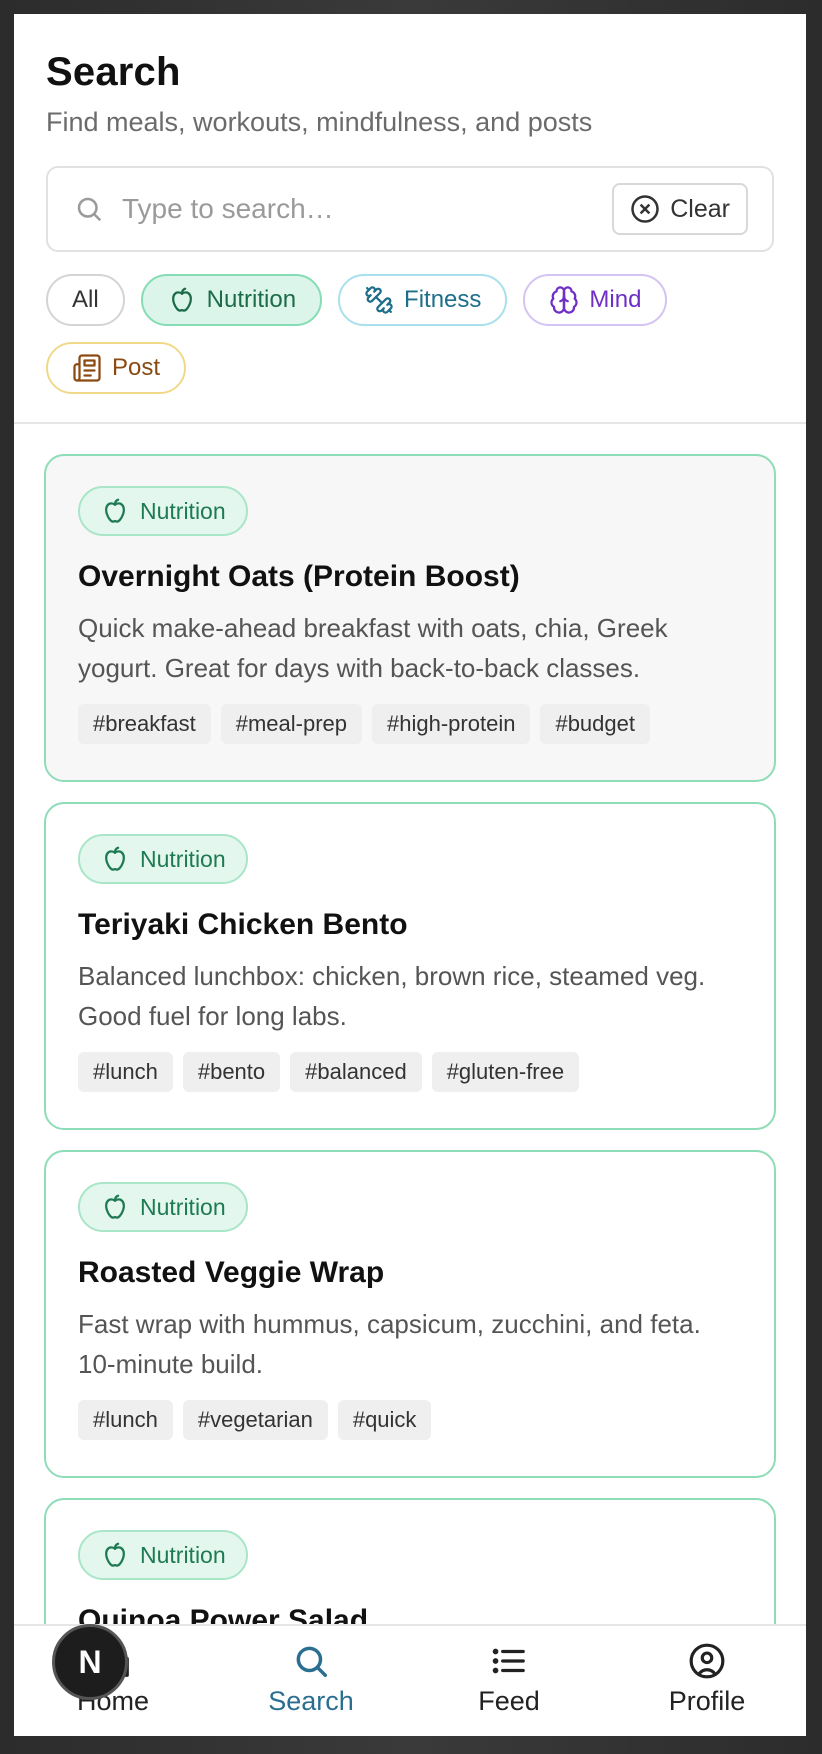  What do you see at coordinates (231, 1272) in the screenshot?
I see `card-title: Roasted Veggie Wrap` at bounding box center [231, 1272].